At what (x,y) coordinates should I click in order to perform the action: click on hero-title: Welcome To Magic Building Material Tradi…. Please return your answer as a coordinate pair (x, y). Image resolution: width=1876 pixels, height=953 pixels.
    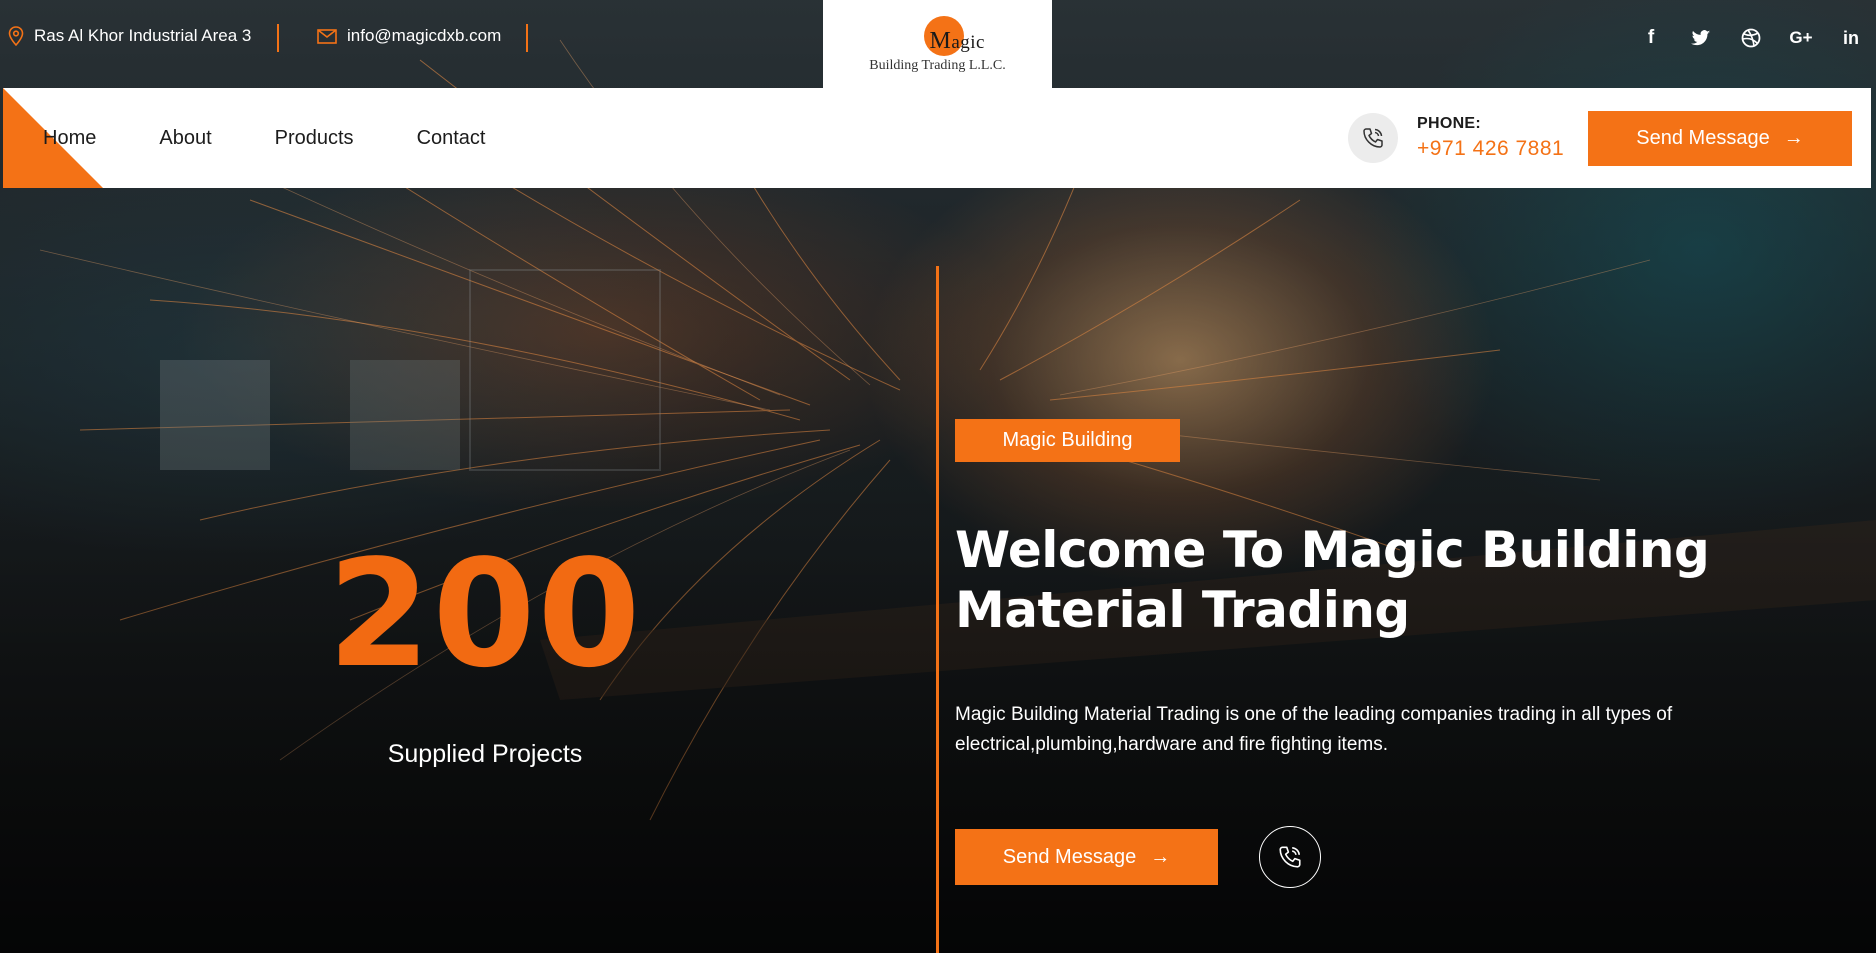
    Looking at the image, I should click on (1332, 580).